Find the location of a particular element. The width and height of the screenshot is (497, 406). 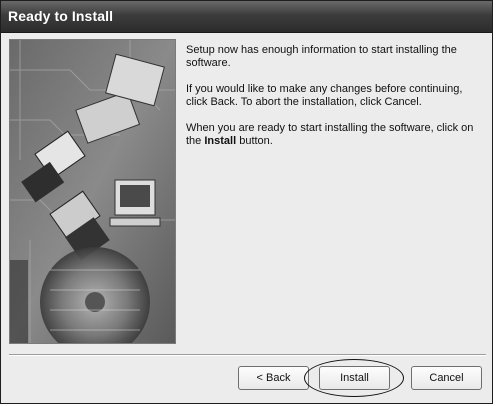

dialog-title: Ready to Install is located at coordinates (61, 16).